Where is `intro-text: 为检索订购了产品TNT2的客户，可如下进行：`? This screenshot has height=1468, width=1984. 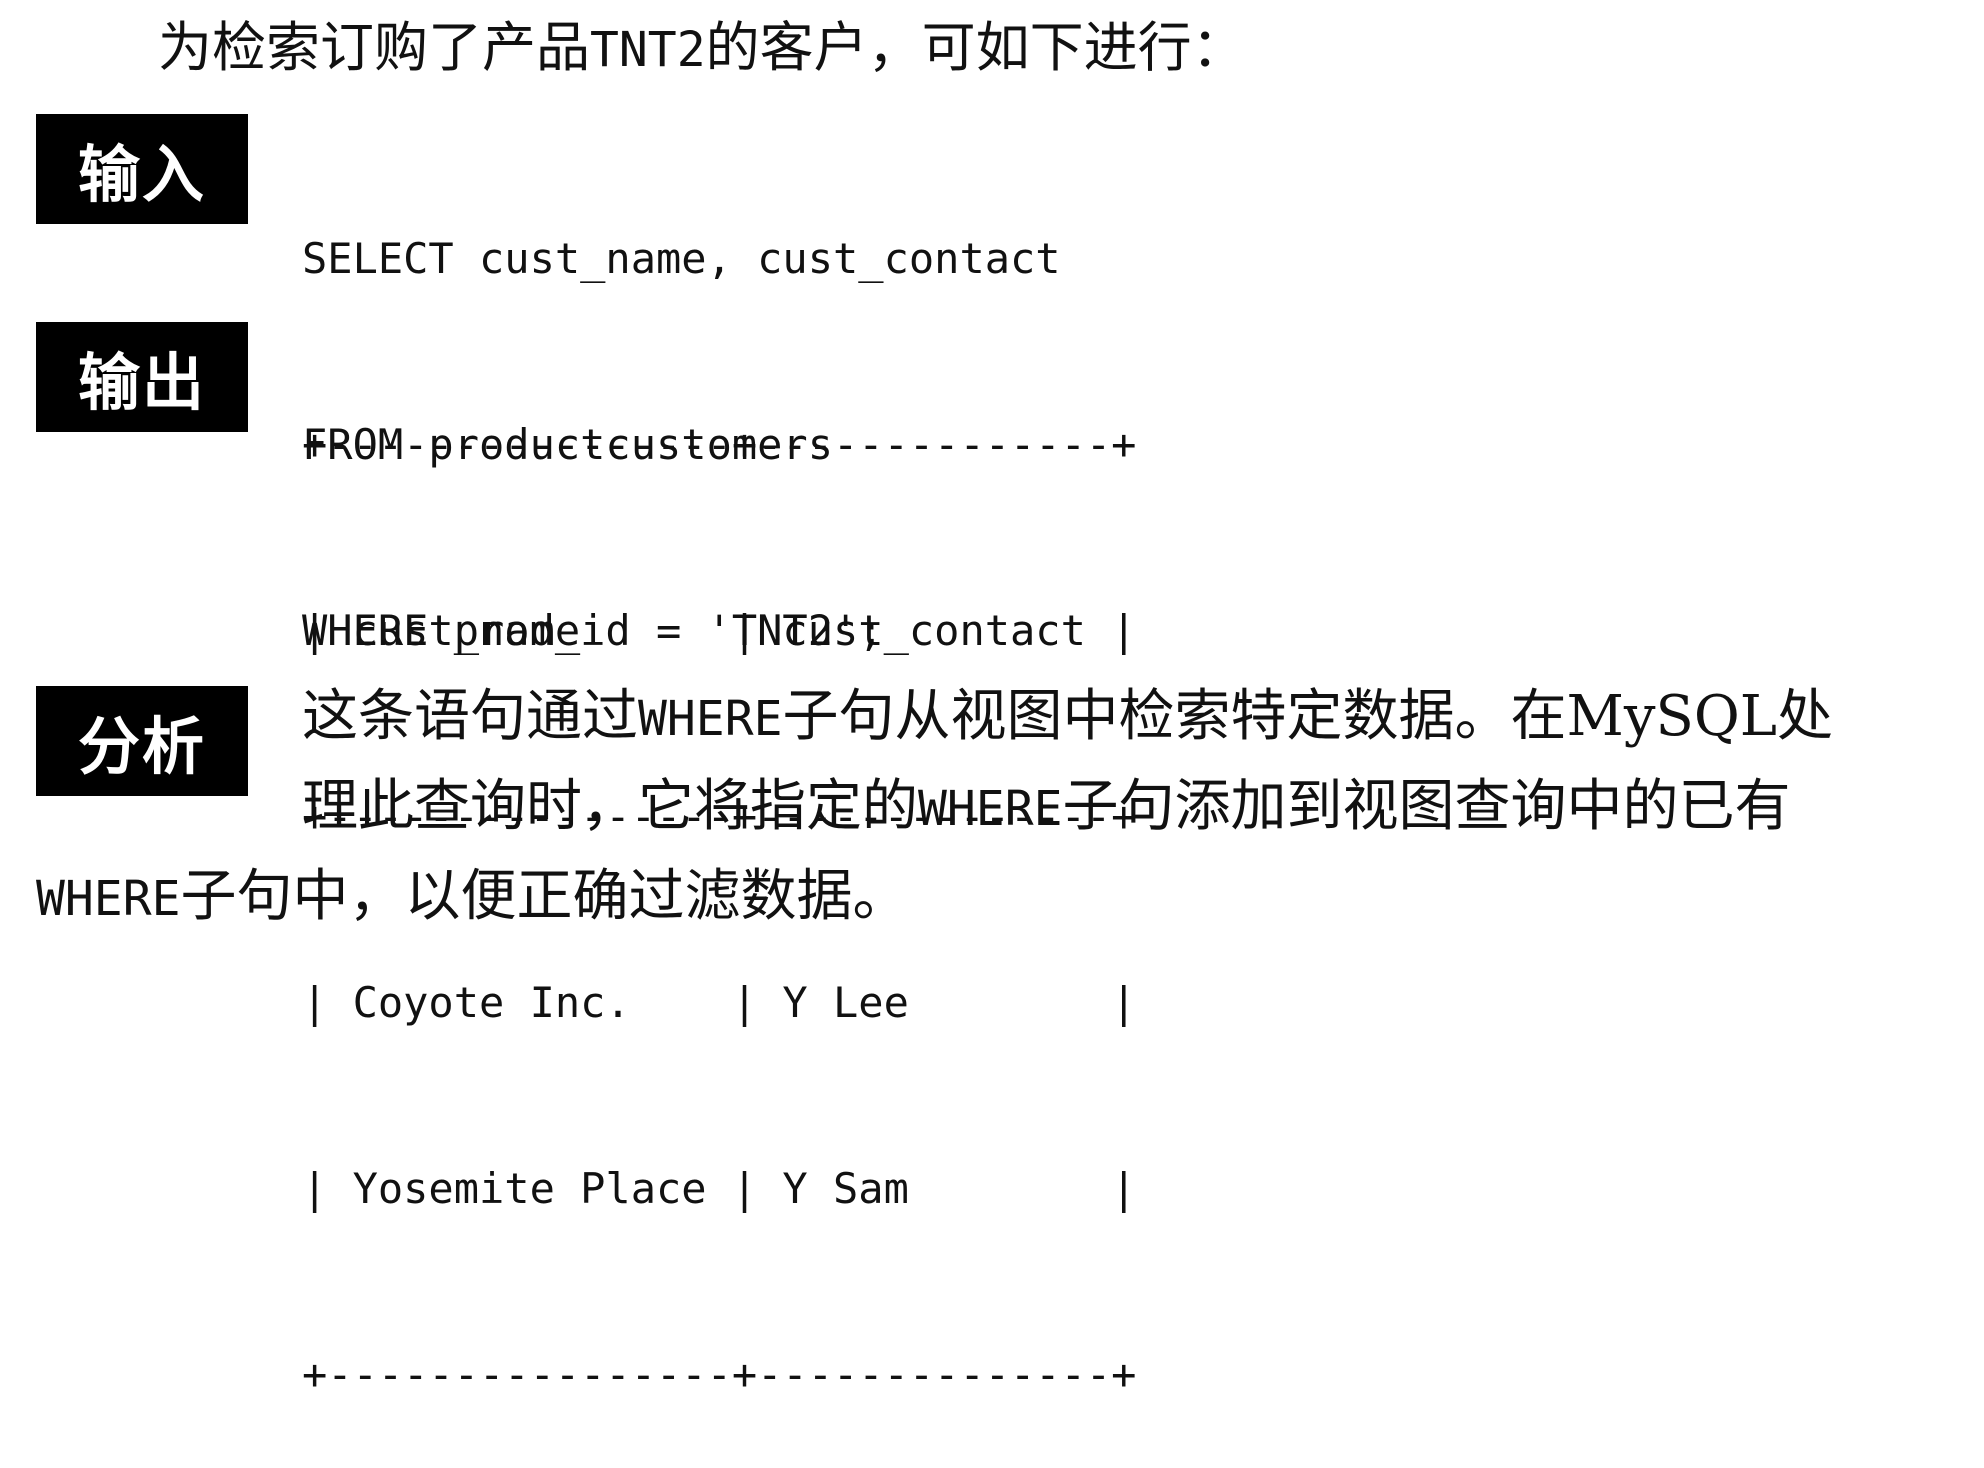
intro-text: 为检索订购了产品TNT2的客户，可如下进行： is located at coordinates (702, 49).